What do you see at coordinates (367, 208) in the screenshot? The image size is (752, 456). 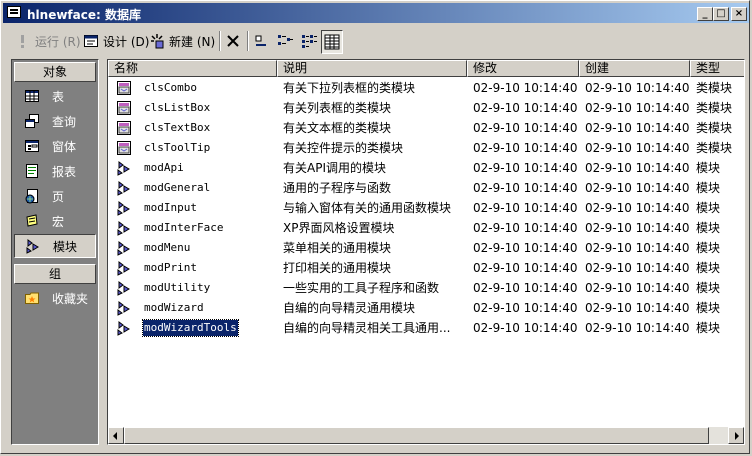 I see `row-description: 与输入窗体有关的通用函数模块` at bounding box center [367, 208].